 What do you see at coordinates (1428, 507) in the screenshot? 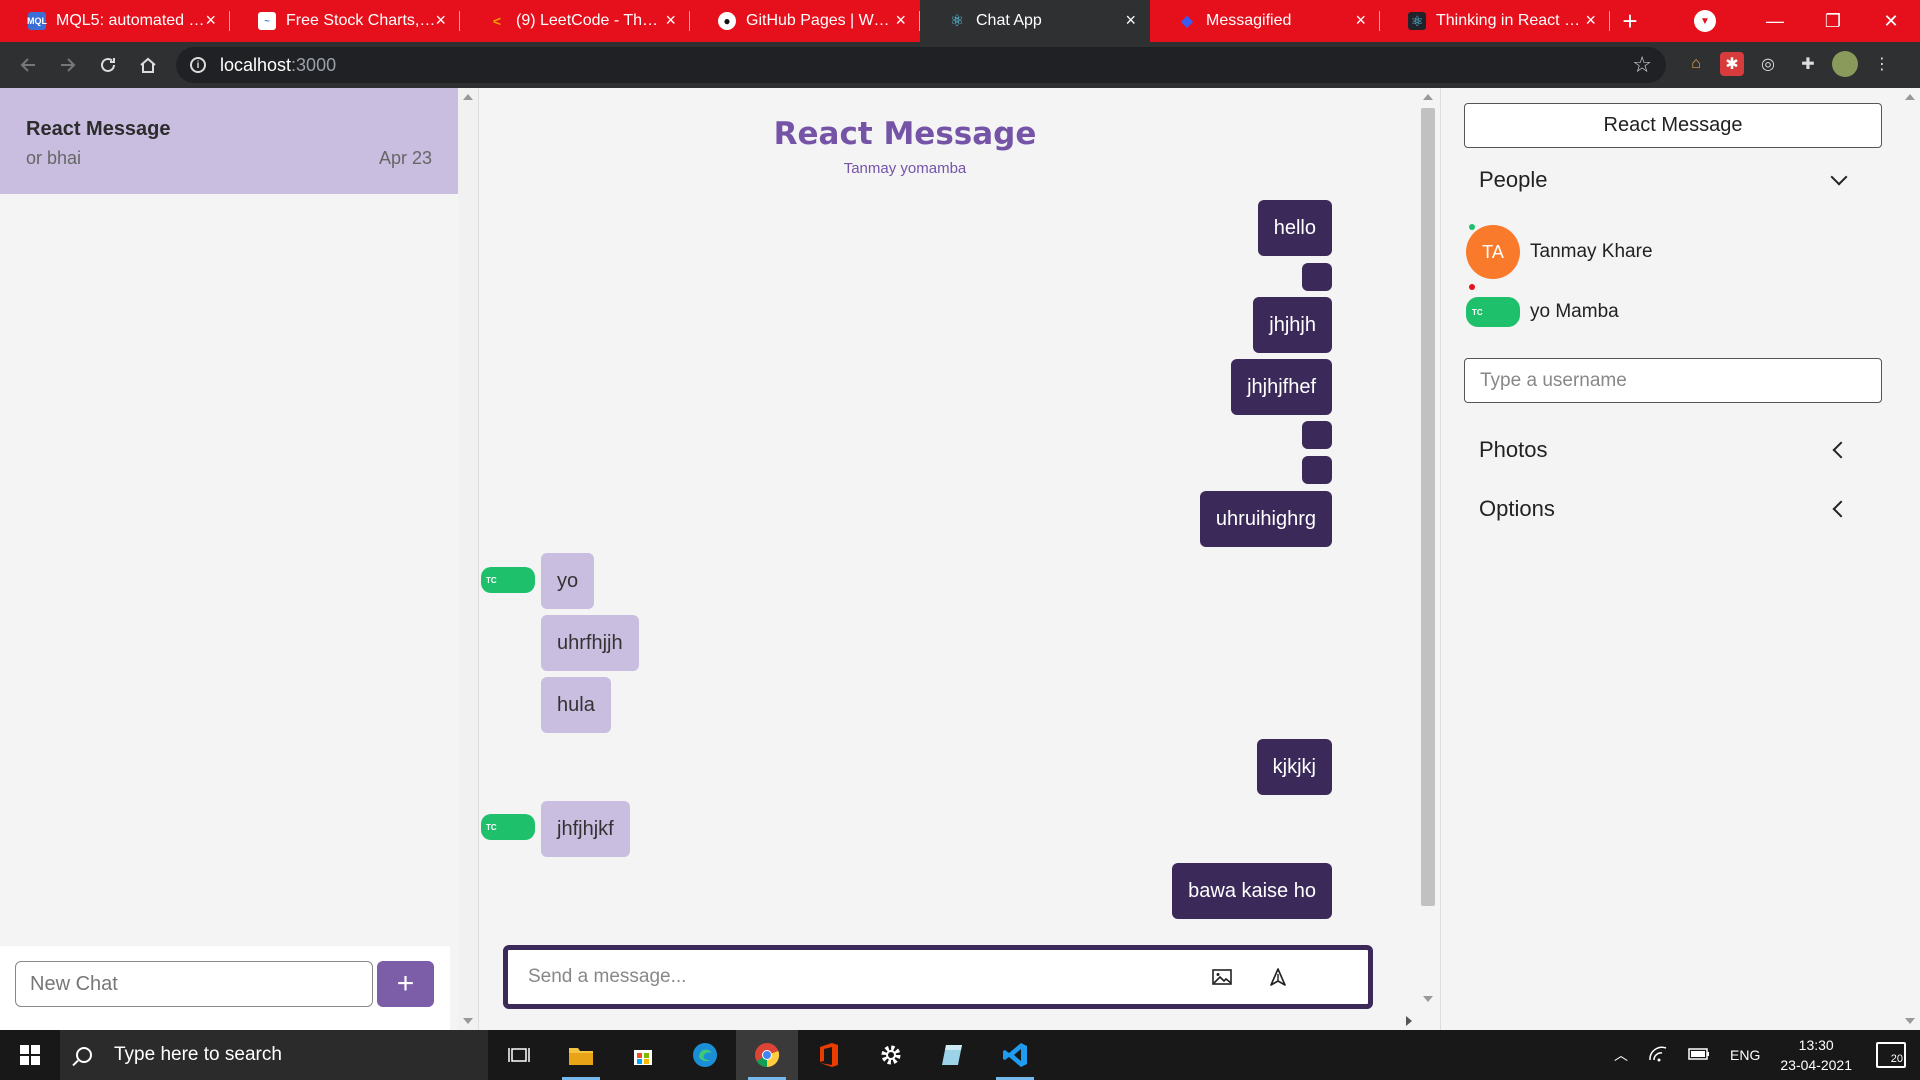
I see `scrollbar-thumb` at bounding box center [1428, 507].